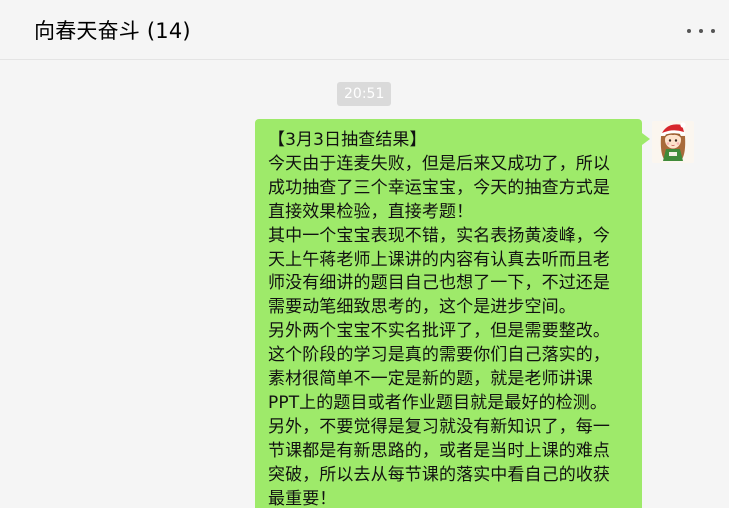 This screenshot has height=508, width=729. I want to click on message-line: 其中一个宝宝表现不错，实名表扬黄凌峰，今, so click(439, 235).